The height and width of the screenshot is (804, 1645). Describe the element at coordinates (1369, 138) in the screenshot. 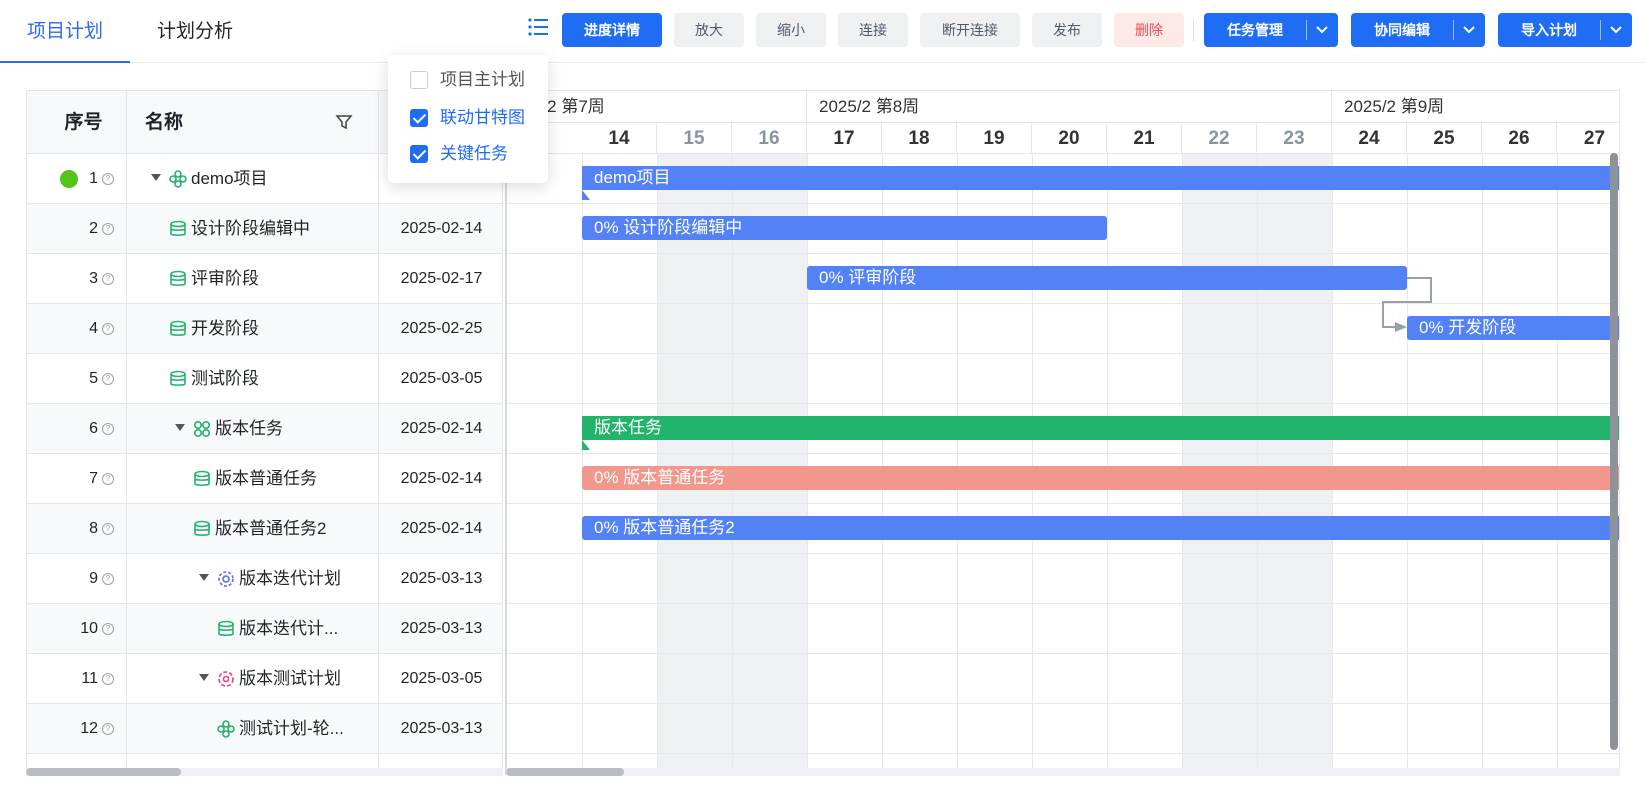

I see `day-header: 24` at that location.